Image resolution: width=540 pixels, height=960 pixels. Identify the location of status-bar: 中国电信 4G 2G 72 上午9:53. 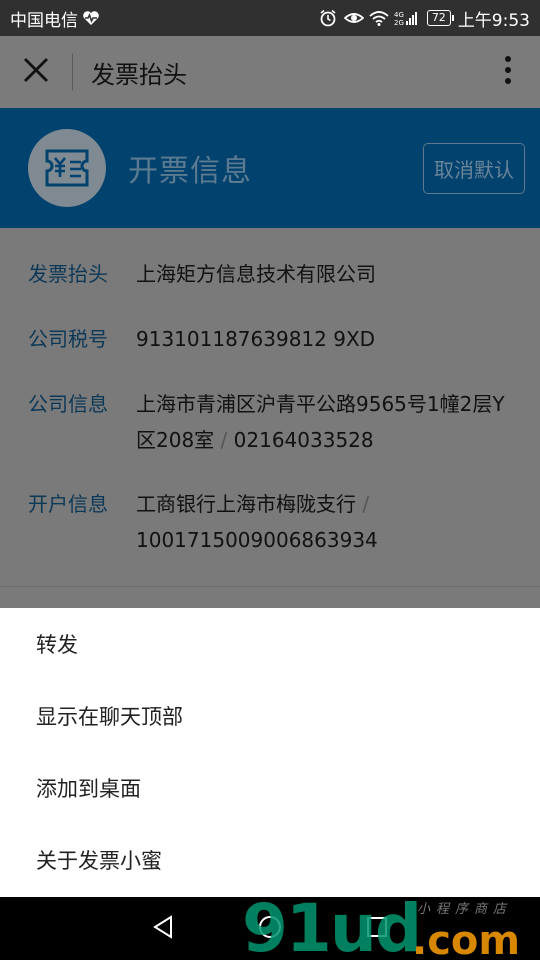
(270, 18).